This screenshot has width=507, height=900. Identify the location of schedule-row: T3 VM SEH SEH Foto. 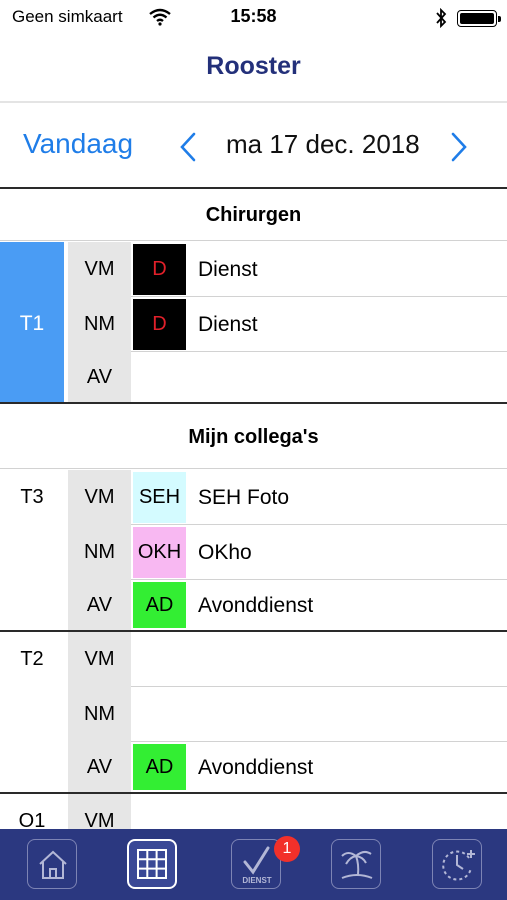
(253, 497).